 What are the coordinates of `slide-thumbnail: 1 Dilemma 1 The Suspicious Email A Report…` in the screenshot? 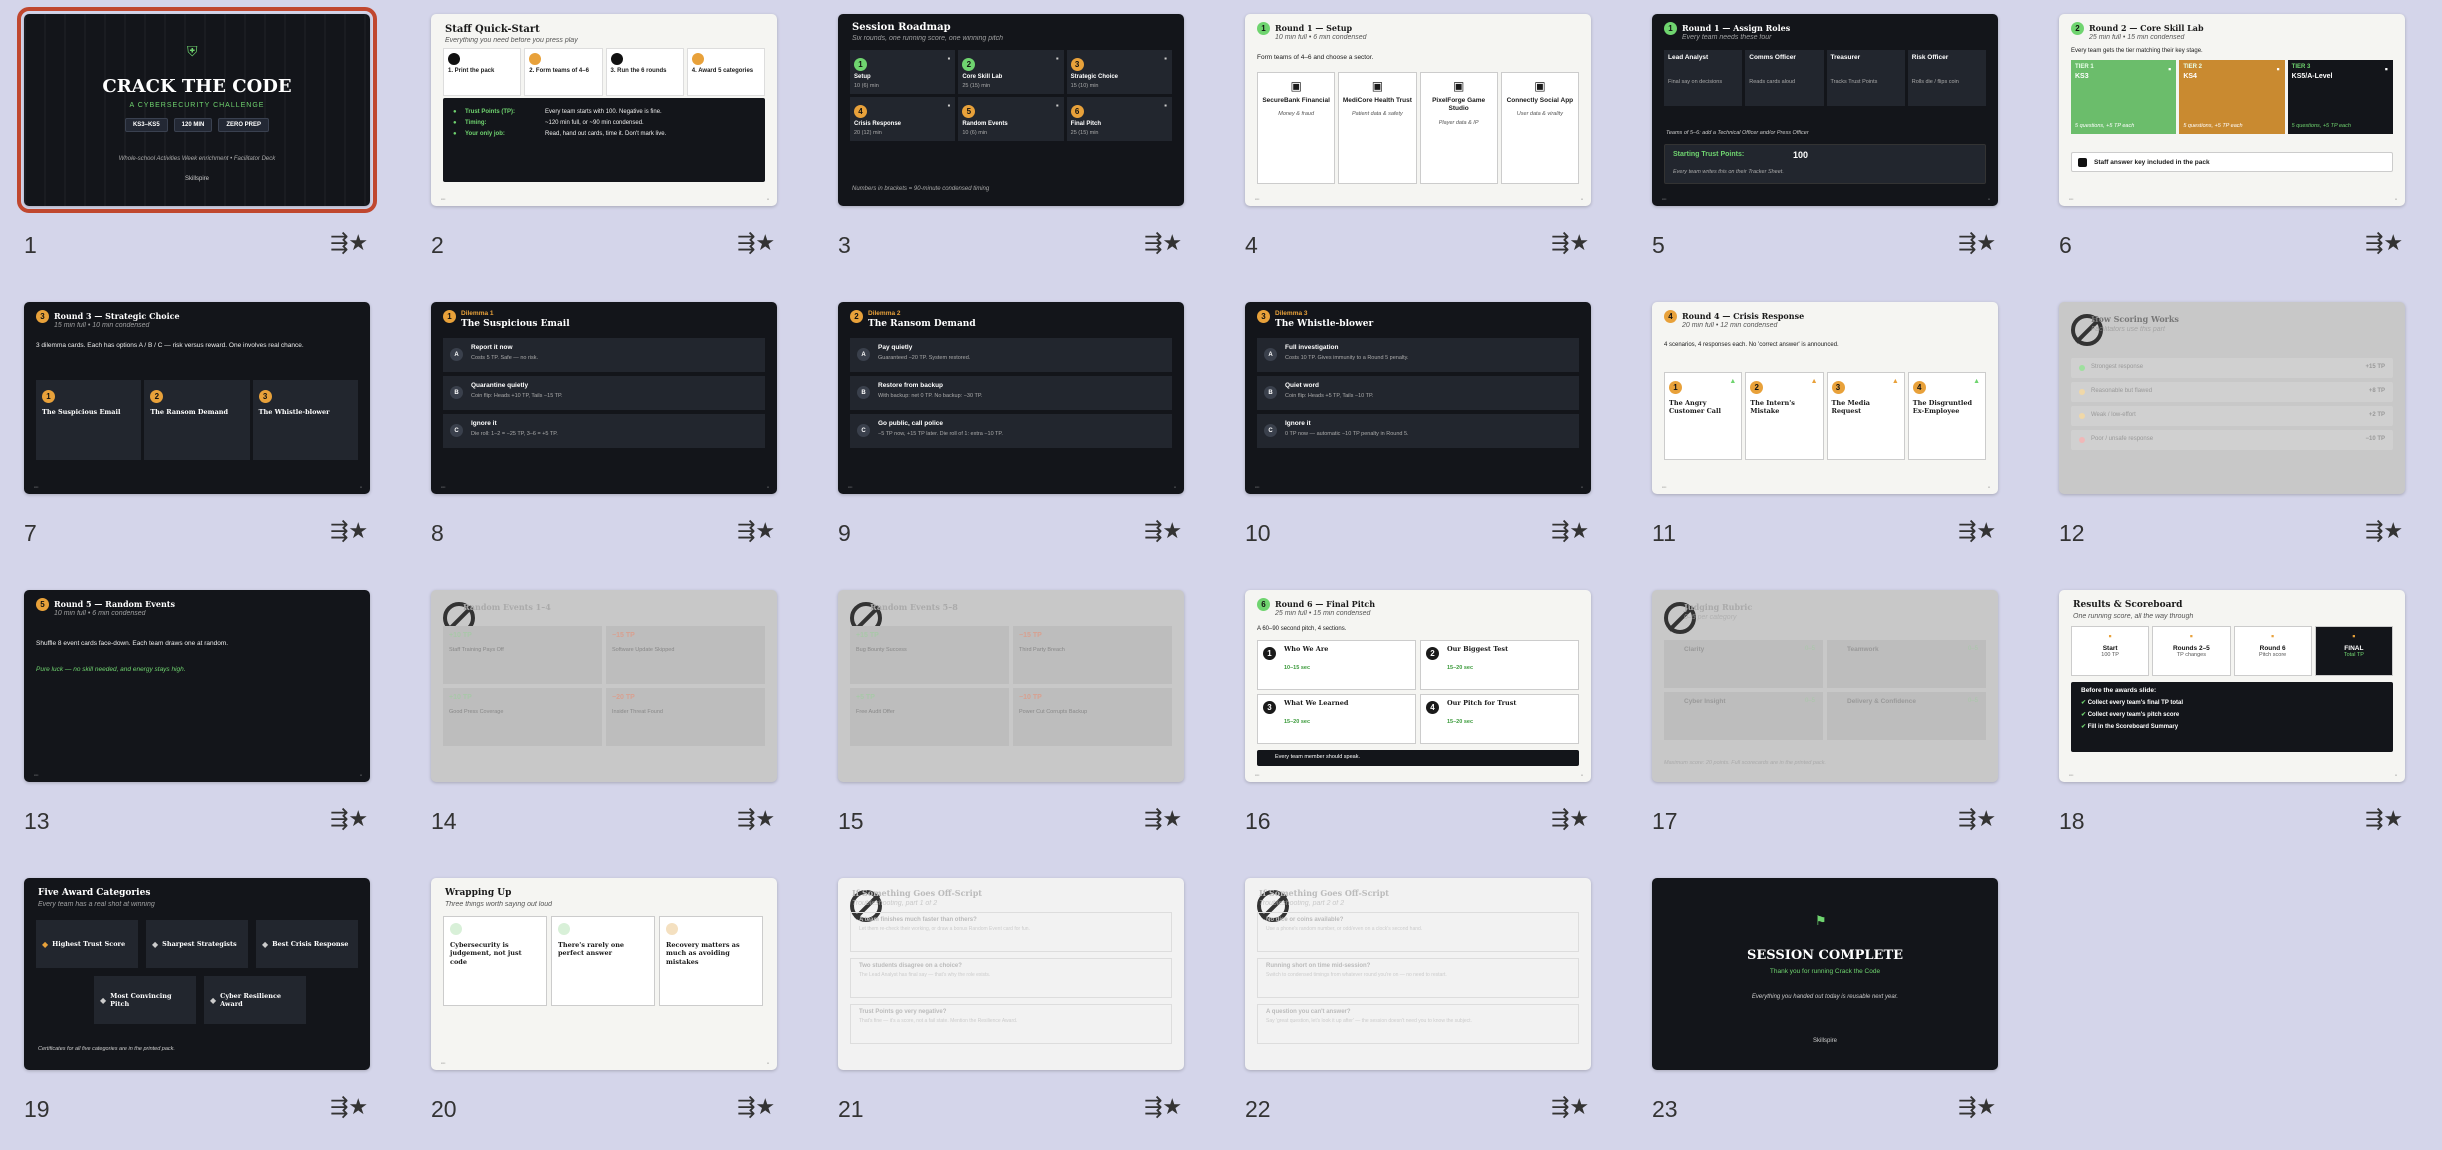 It's located at (604, 398).